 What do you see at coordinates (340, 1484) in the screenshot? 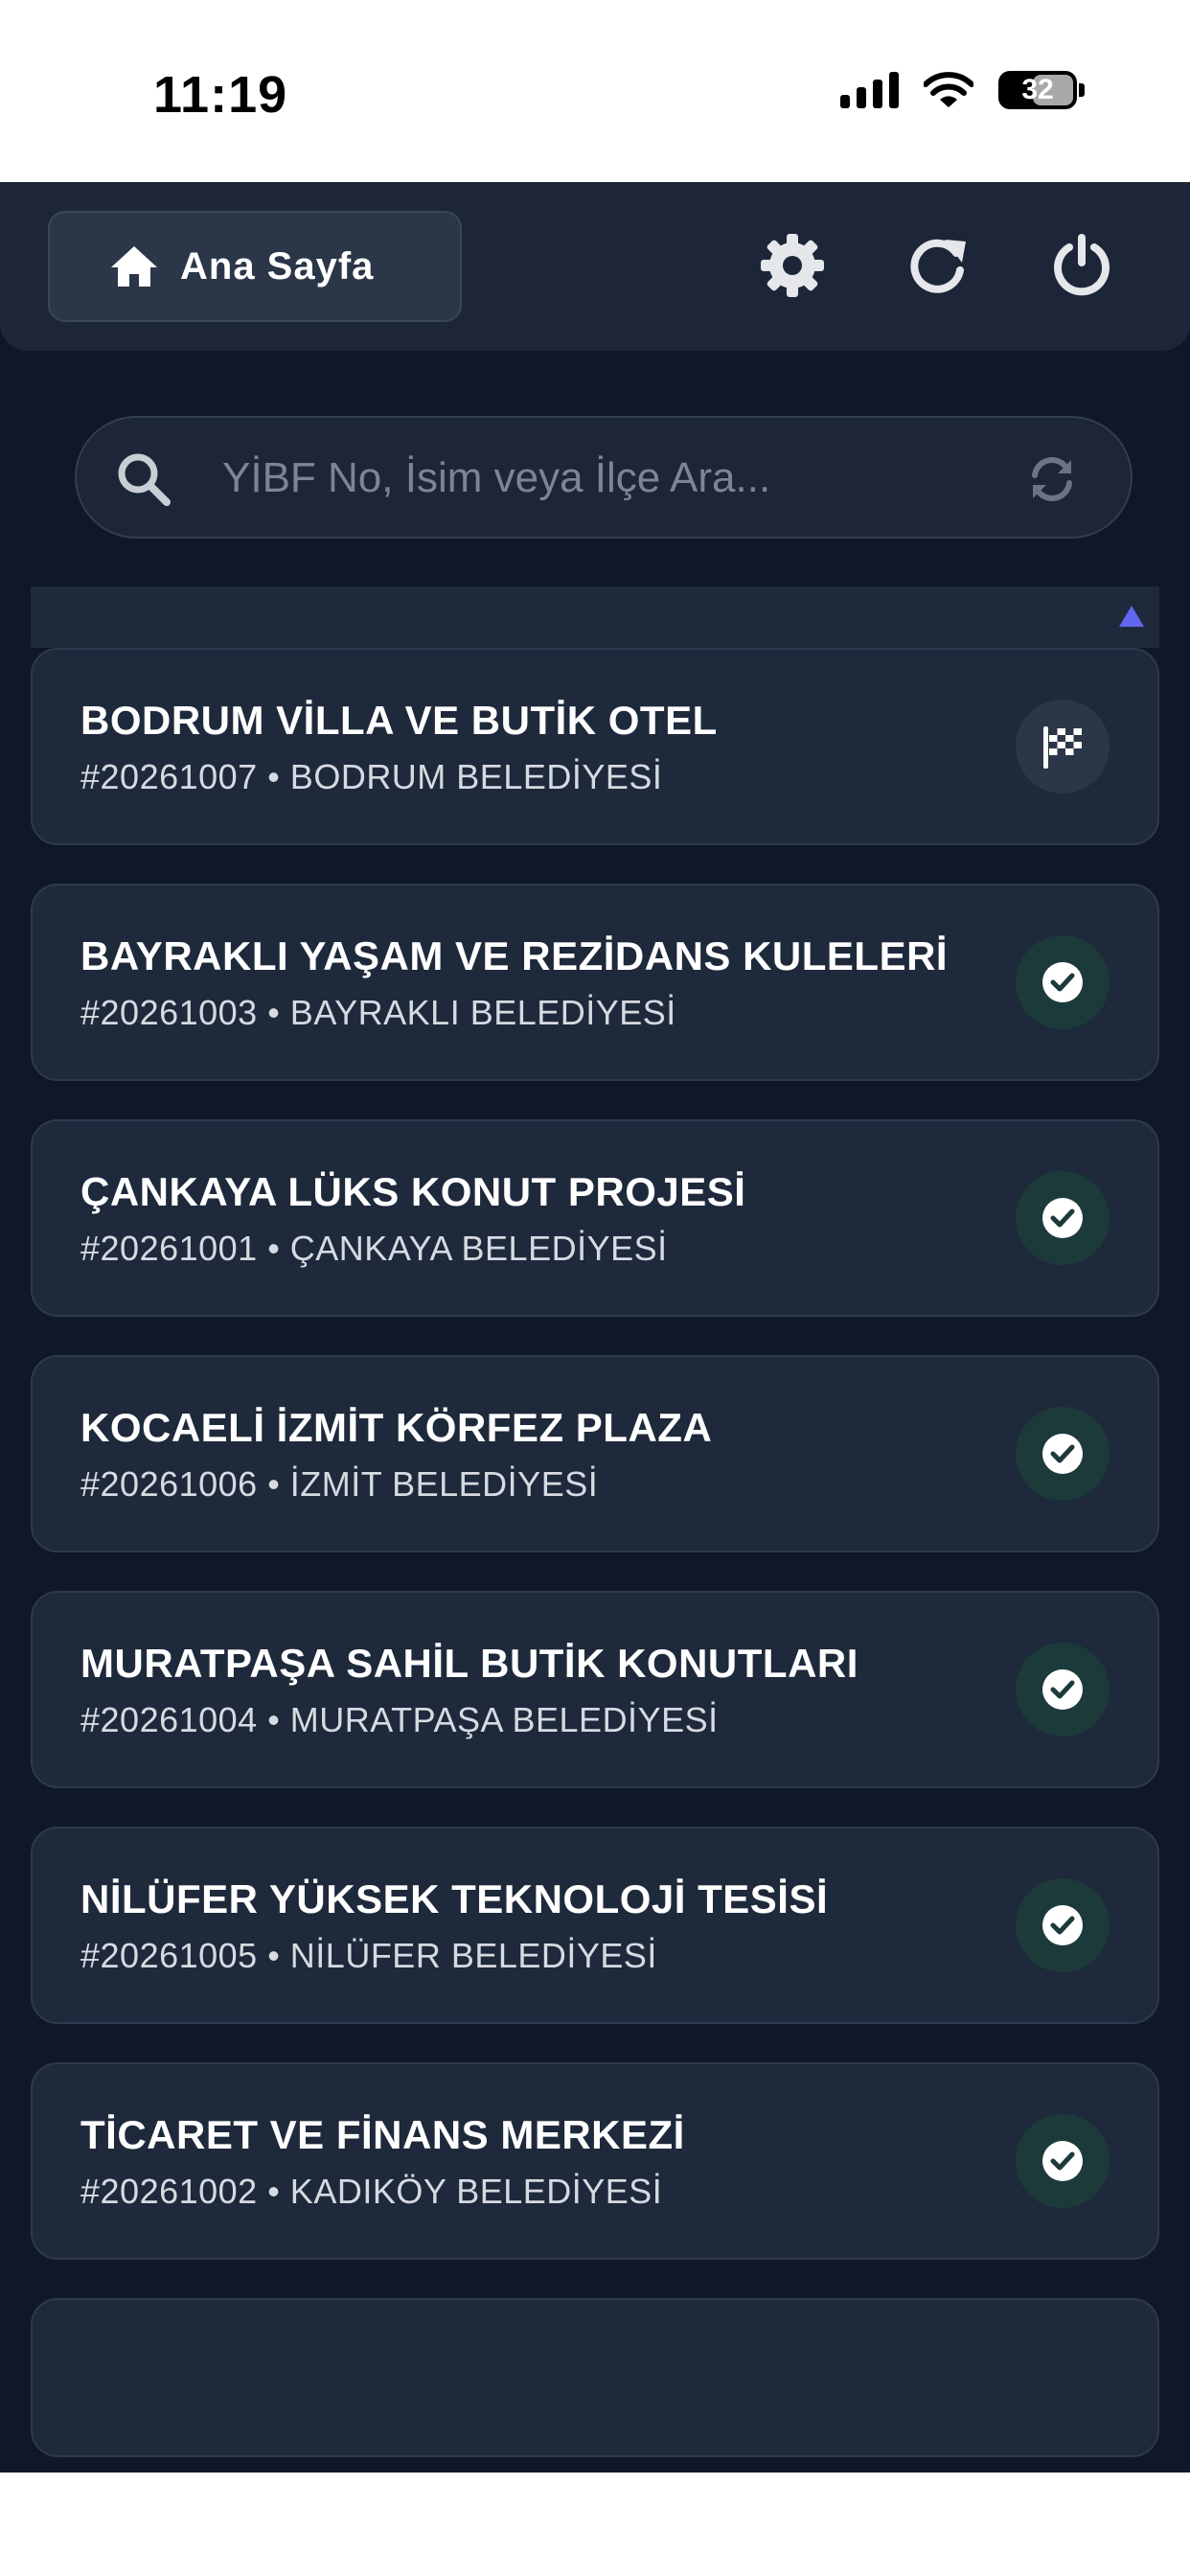
I see `project-subtitle: #20261006 • İZMİT BELEDİYESİ` at bounding box center [340, 1484].